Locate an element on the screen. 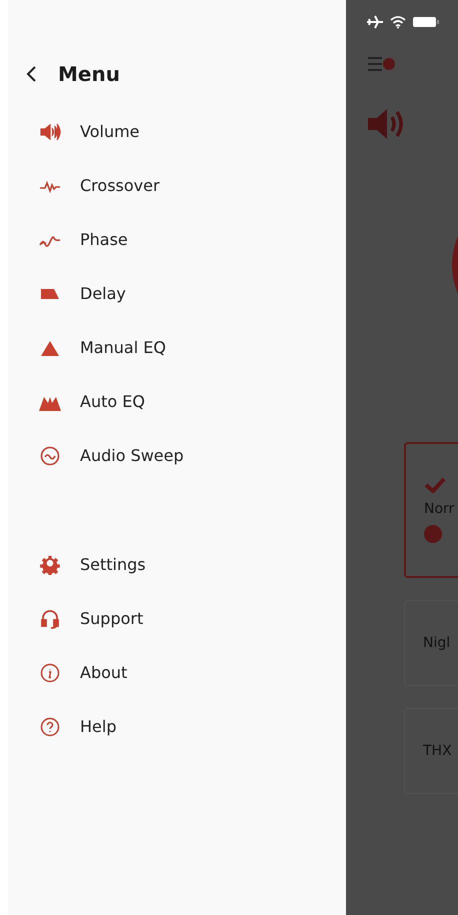 This screenshot has width=458, height=915. menu-item: Audio Sweep is located at coordinates (96, 455).